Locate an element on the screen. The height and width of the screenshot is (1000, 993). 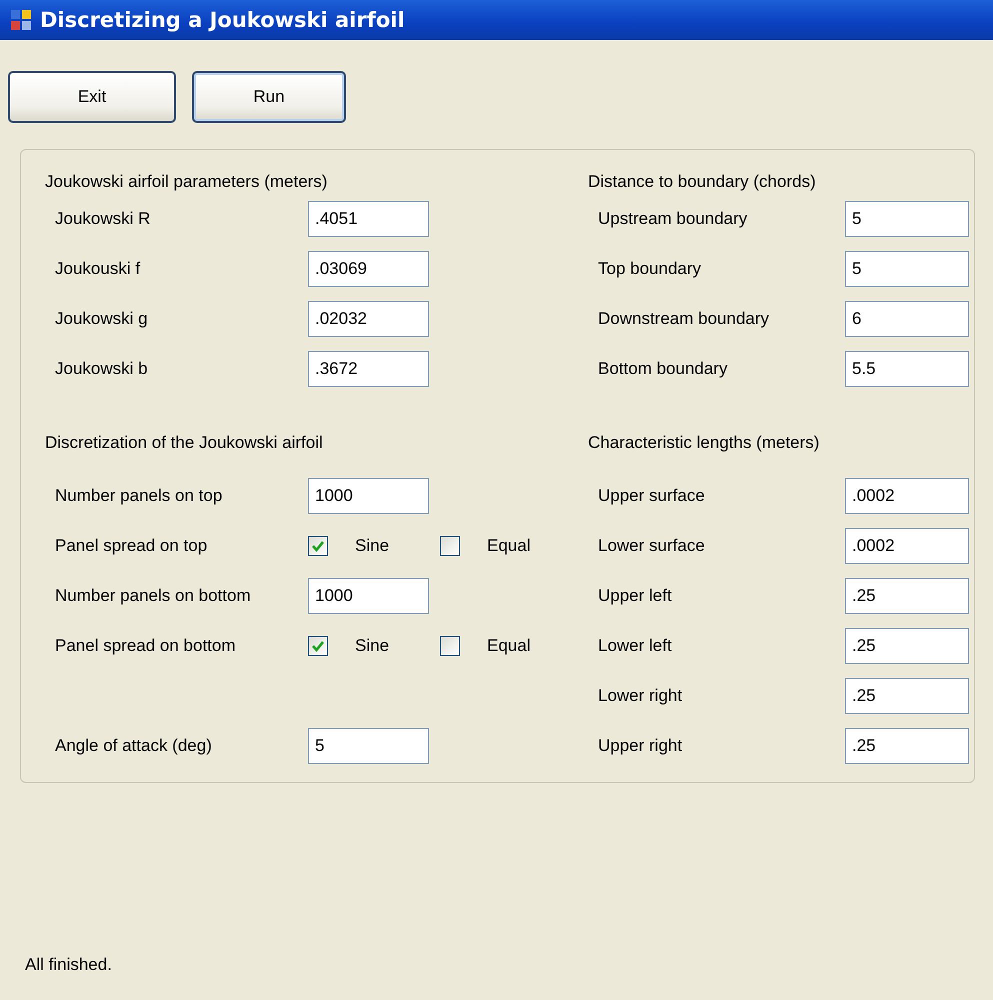
input-field: 5.5 is located at coordinates (907, 369).